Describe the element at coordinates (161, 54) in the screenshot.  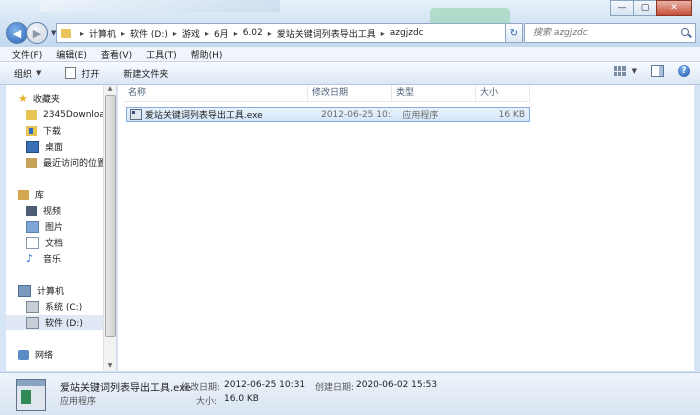
I see `menu-tools: 工具(T)` at that location.